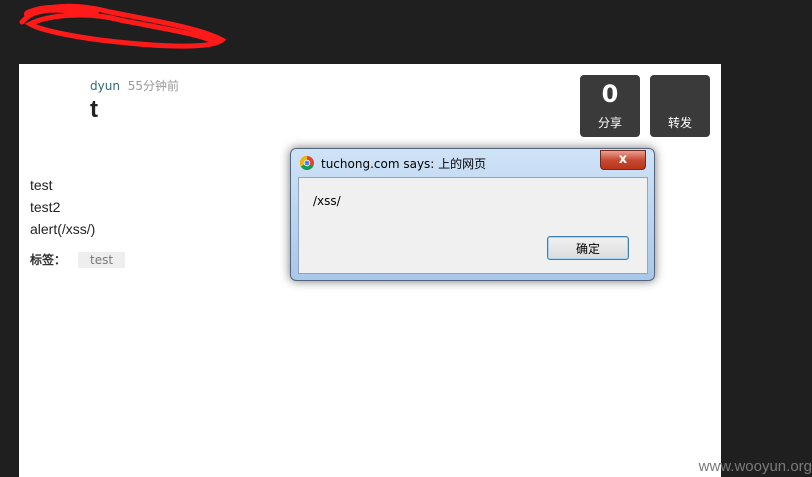  What do you see at coordinates (41, 185) in the screenshot?
I see `content-line: test` at bounding box center [41, 185].